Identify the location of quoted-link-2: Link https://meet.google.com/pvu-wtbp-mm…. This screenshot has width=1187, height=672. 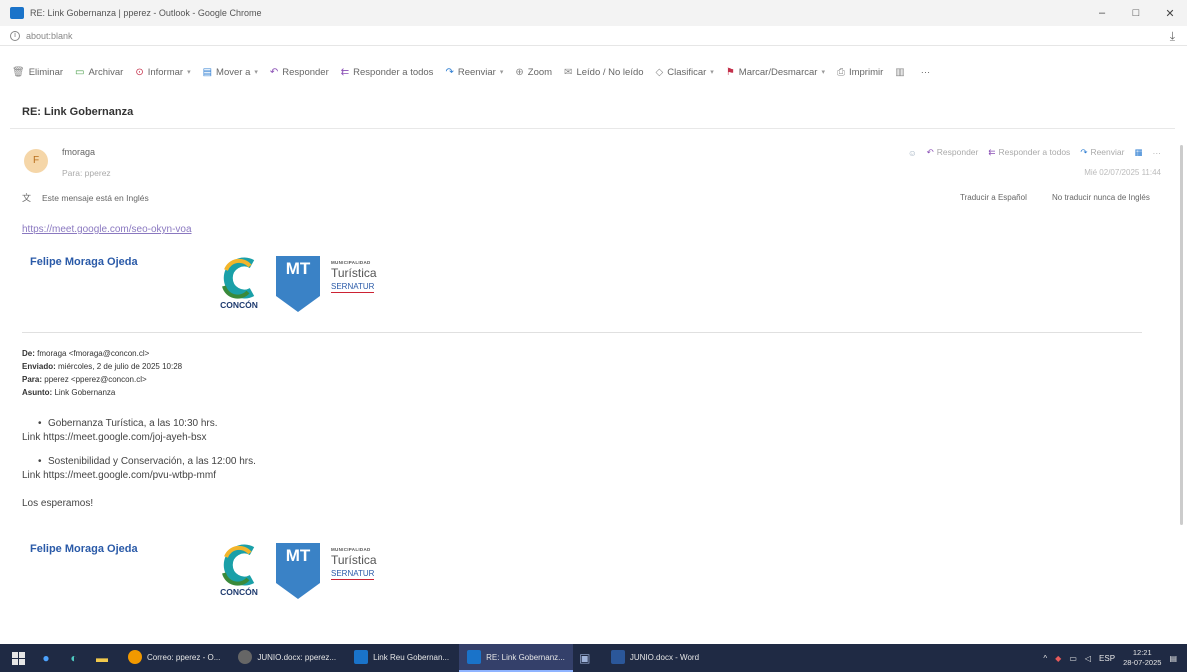
(119, 475).